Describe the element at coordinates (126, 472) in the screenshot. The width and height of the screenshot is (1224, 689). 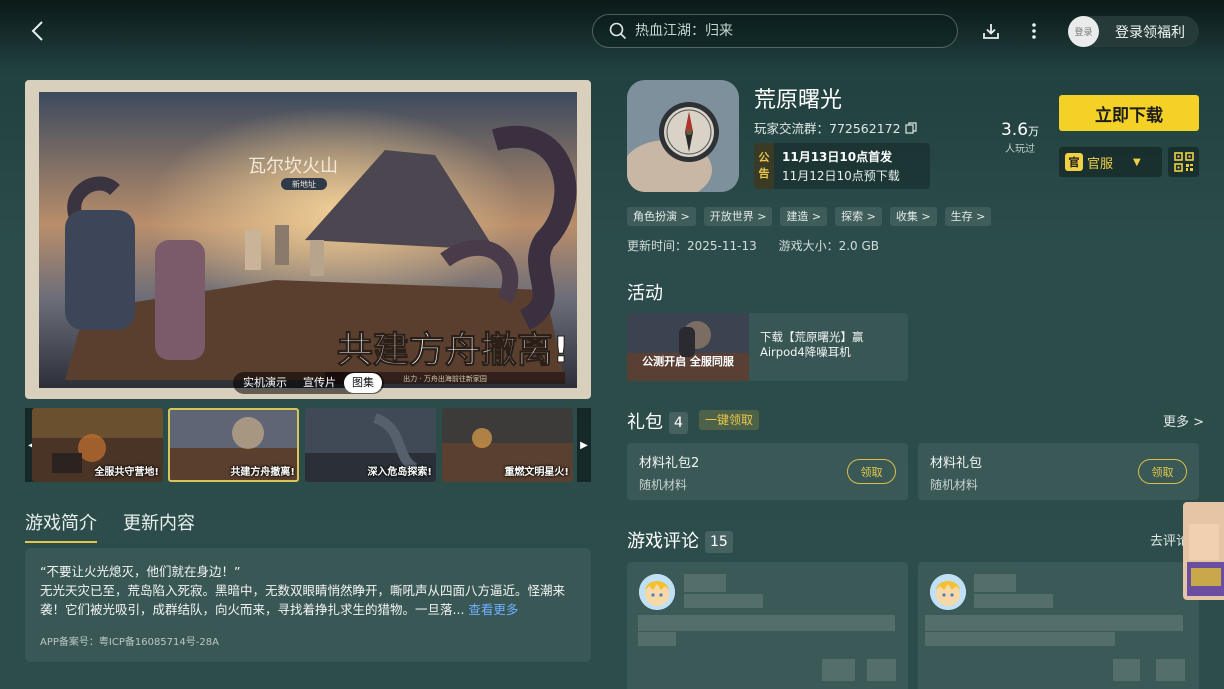
I see `thumbnail-label: 全服共守营地!` at that location.